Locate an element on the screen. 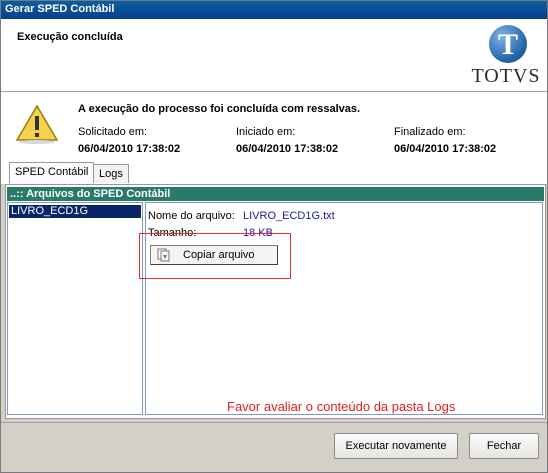 Image resolution: width=548 pixels, height=473 pixels. totvs-logo: T TOTVS is located at coordinates (506, 56).